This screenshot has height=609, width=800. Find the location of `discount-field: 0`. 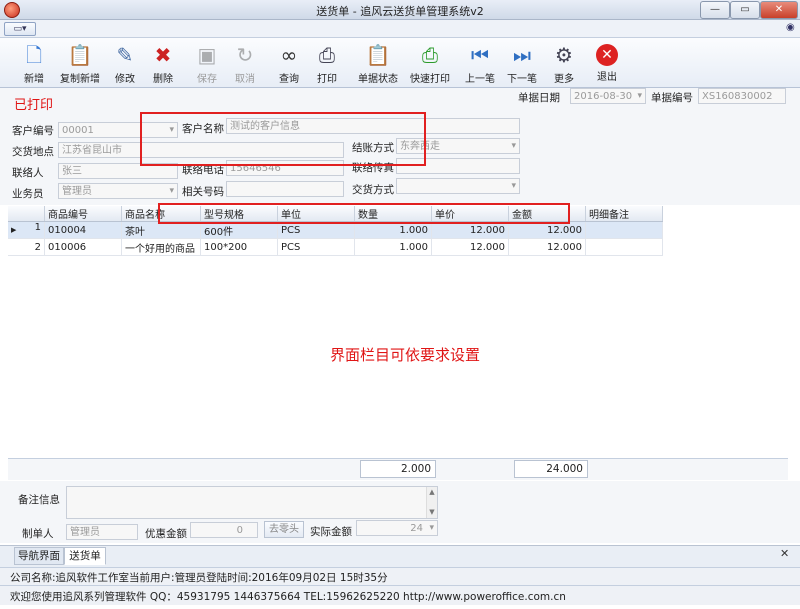

discount-field: 0 is located at coordinates (224, 530).